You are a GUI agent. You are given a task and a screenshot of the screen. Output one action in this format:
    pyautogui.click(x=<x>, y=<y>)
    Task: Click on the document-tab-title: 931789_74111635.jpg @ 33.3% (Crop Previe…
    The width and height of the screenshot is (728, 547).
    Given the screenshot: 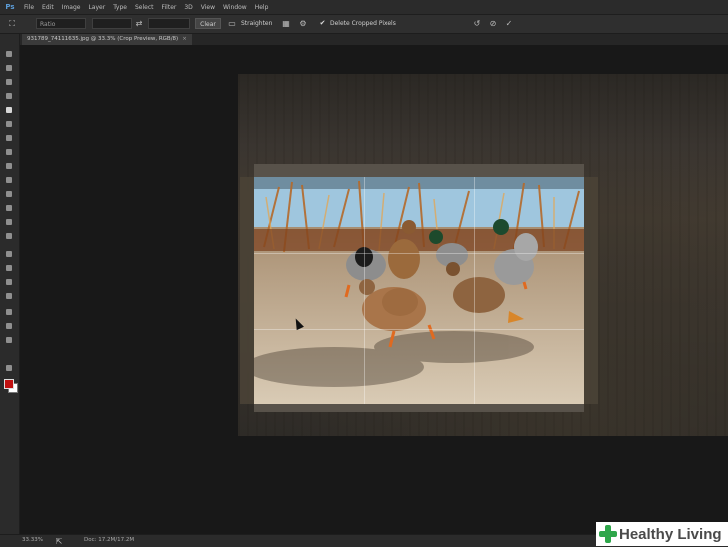 What is the action you would take?
    pyautogui.click(x=103, y=39)
    